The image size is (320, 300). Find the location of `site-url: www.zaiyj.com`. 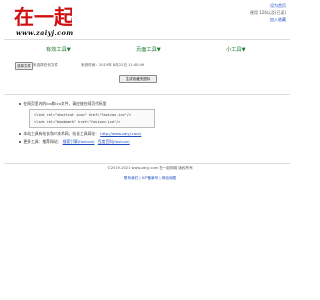

site-url: www.zaiyj.com is located at coordinates (45, 33).